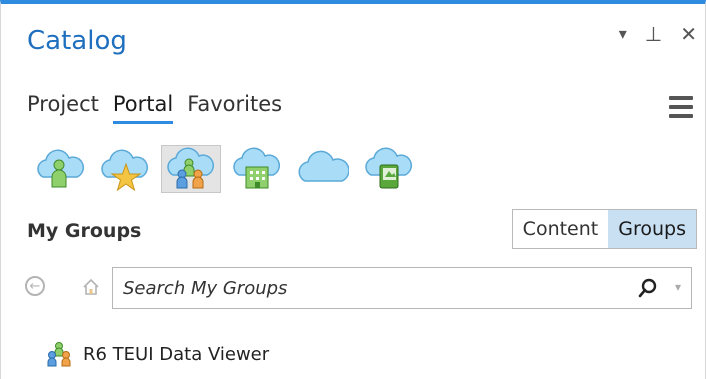 The height and width of the screenshot is (379, 706). I want to click on group-icon, so click(59, 354).